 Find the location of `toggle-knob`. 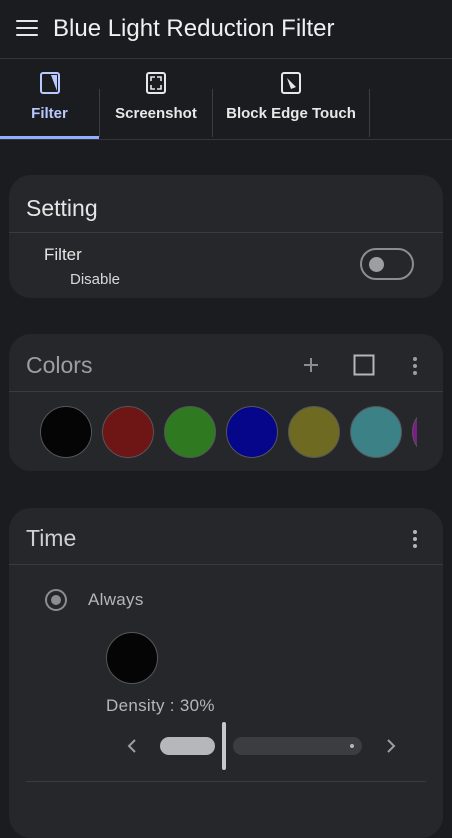

toggle-knob is located at coordinates (376, 264).